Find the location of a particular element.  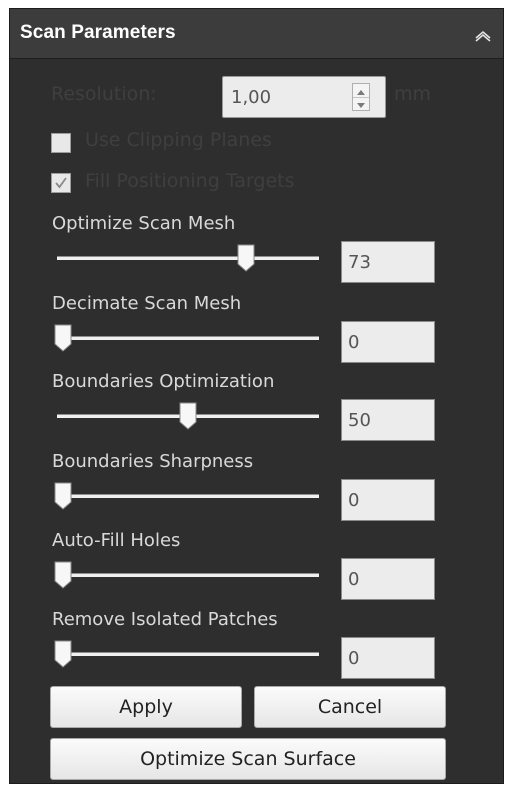

slider-label: Boundaries Sharpness is located at coordinates (153, 461).